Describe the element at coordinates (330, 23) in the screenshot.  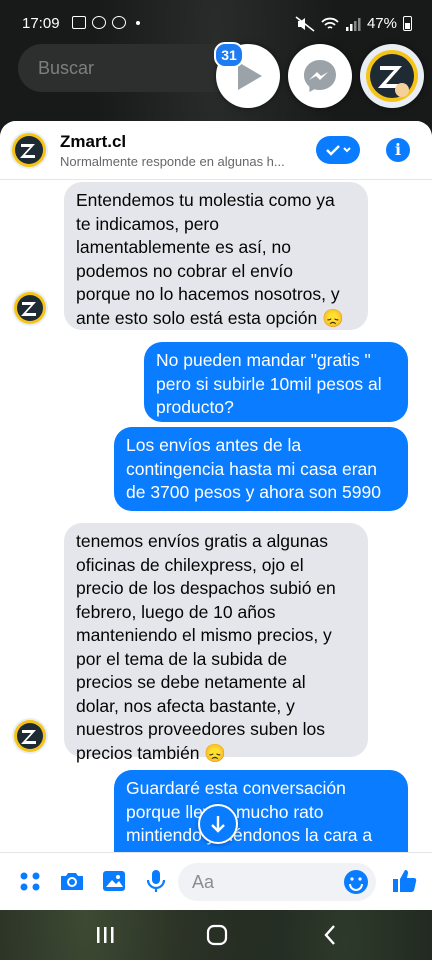
I see `wifi-icon` at that location.